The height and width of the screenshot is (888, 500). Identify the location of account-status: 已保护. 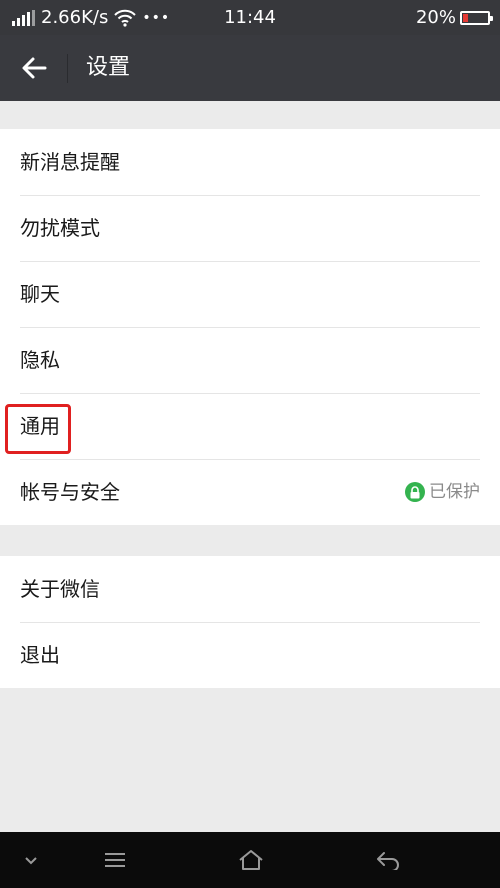
(442, 492).